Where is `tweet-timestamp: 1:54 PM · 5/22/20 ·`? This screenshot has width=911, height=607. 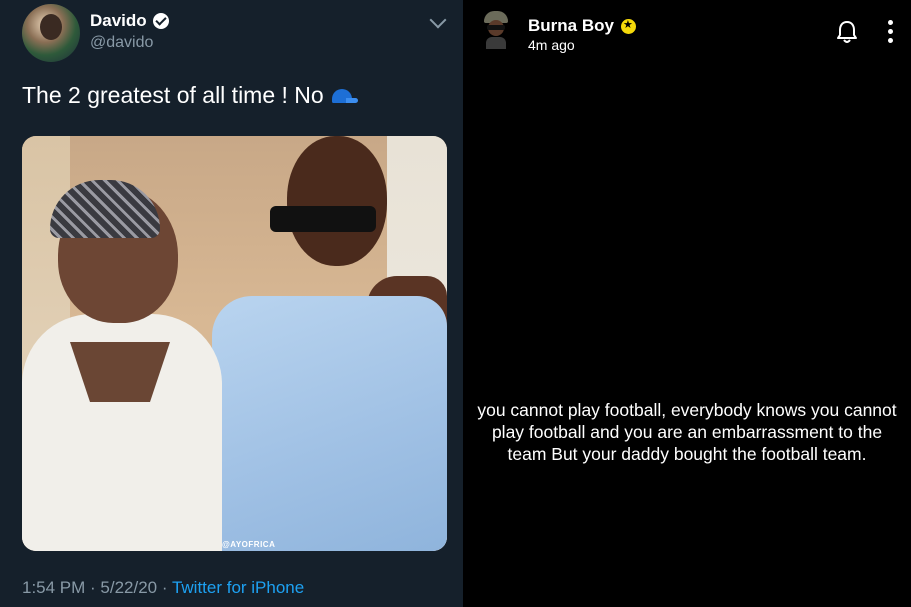
tweet-timestamp: 1:54 PM · 5/22/20 · is located at coordinates (97, 587).